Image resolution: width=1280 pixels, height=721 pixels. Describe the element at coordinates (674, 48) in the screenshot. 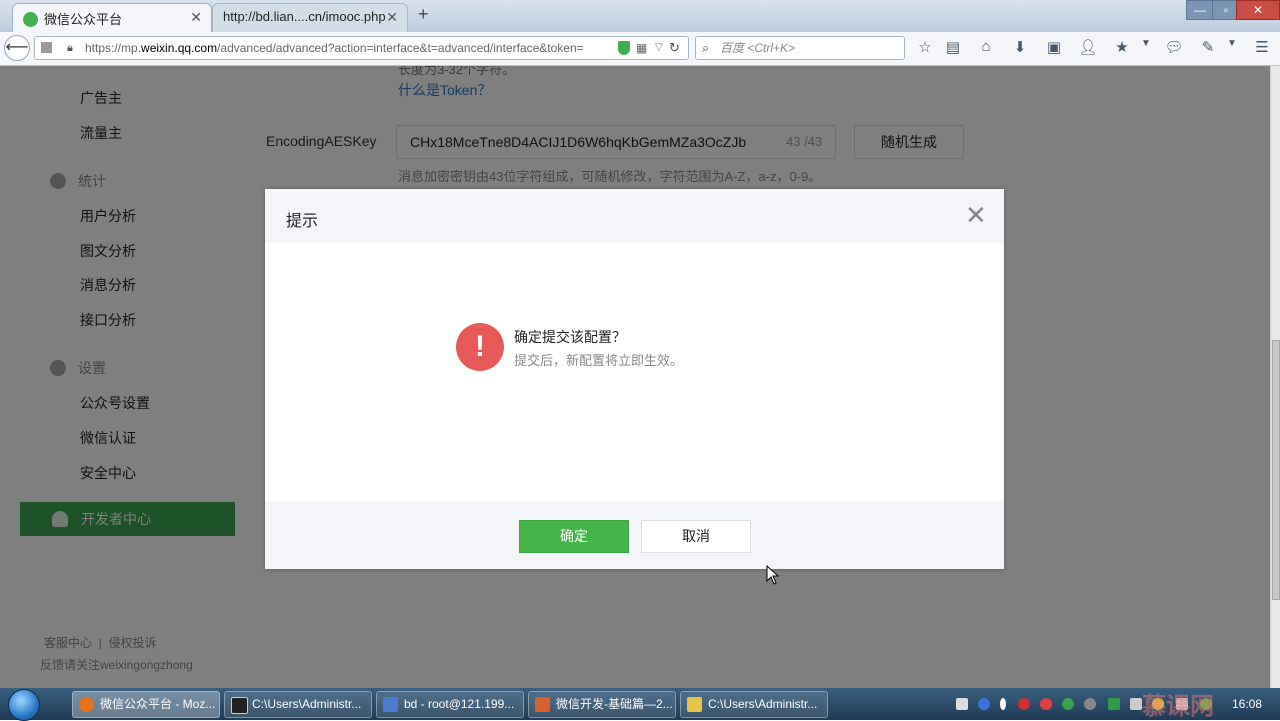

I see `reload-icon: ↻` at that location.